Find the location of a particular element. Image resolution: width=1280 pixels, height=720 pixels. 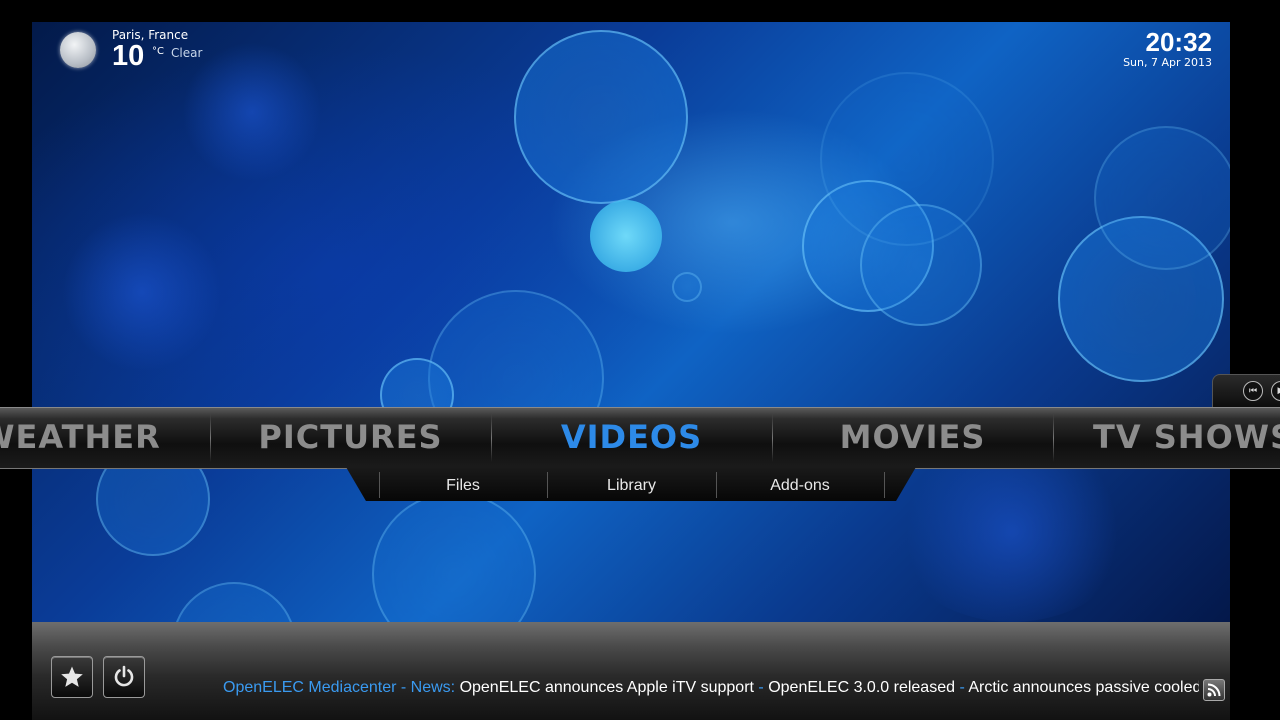

favourites-button is located at coordinates (72, 677).